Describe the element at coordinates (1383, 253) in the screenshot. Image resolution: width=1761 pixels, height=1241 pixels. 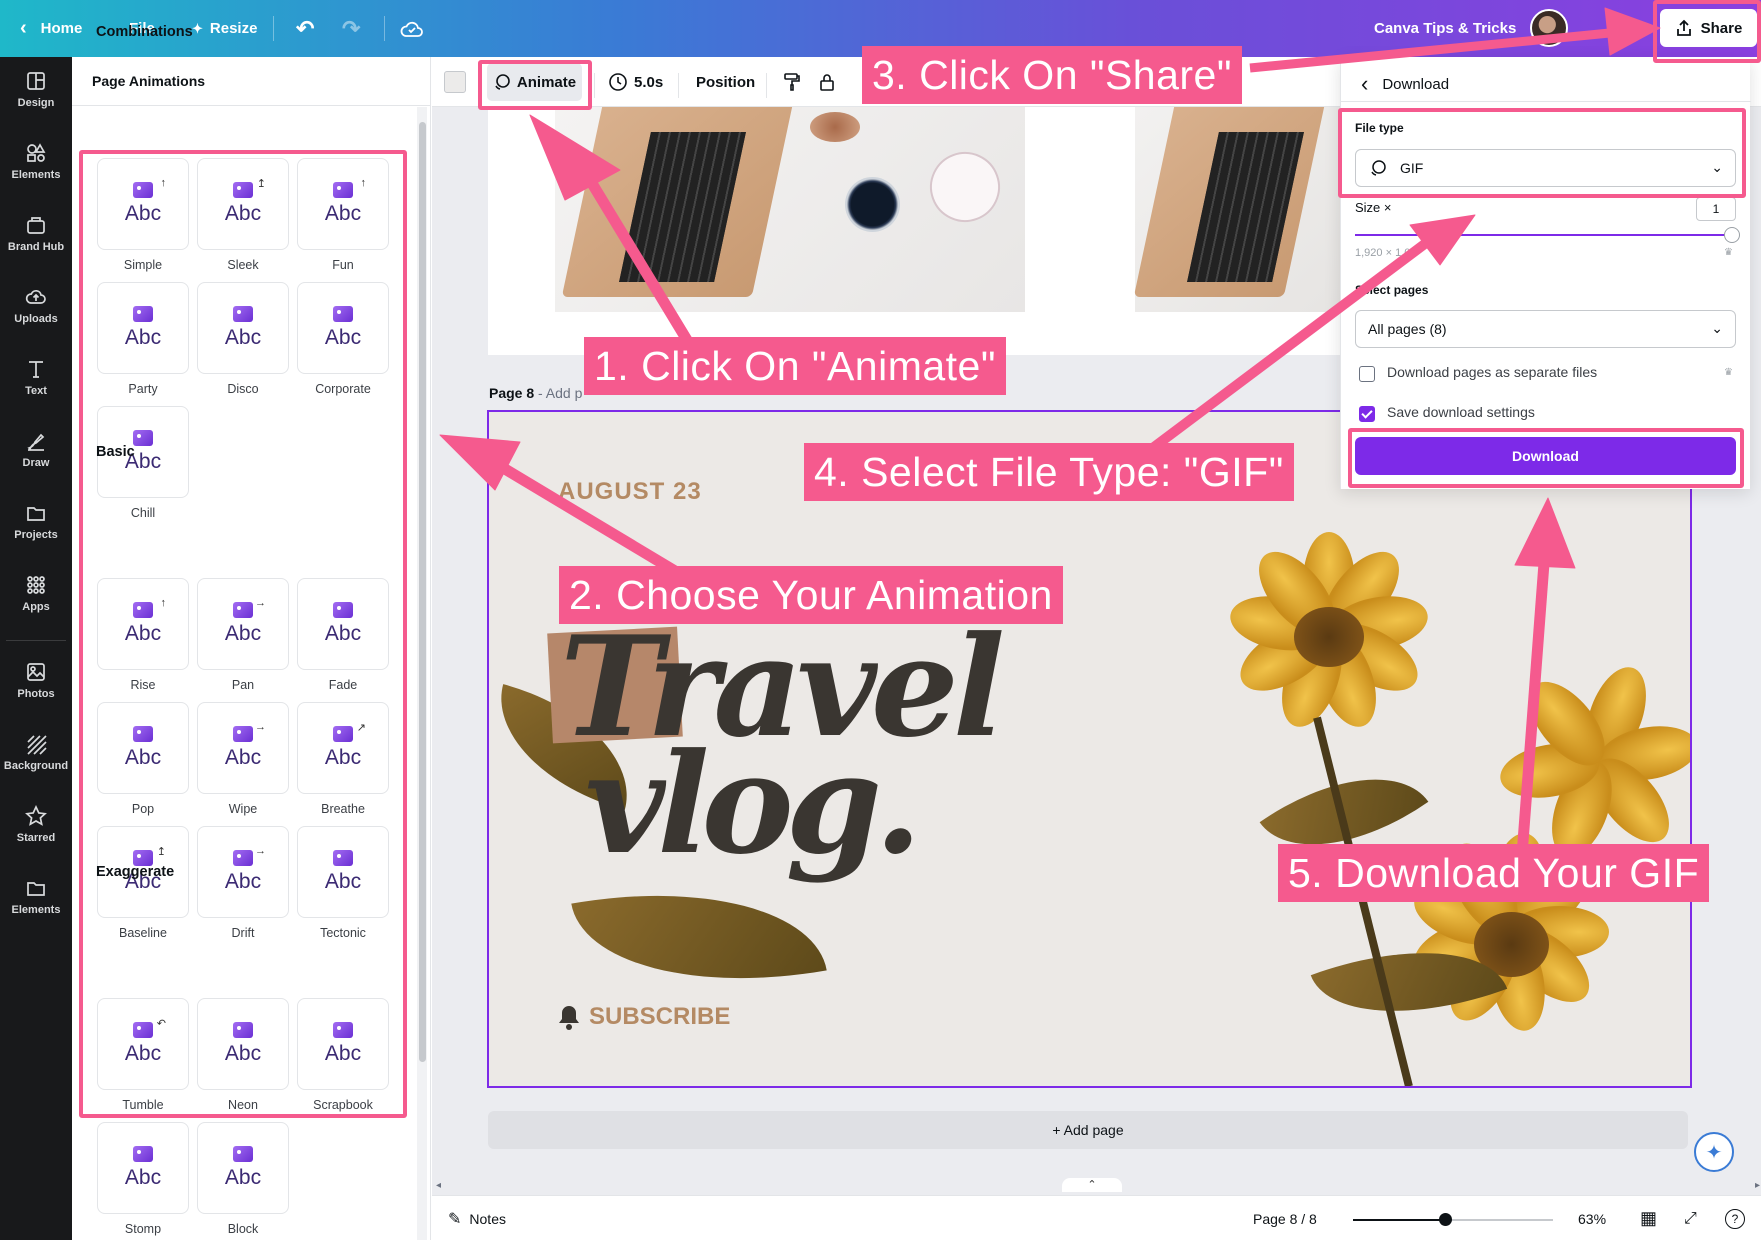
I see `dimensions-text: 1,920 × 1,0` at that location.